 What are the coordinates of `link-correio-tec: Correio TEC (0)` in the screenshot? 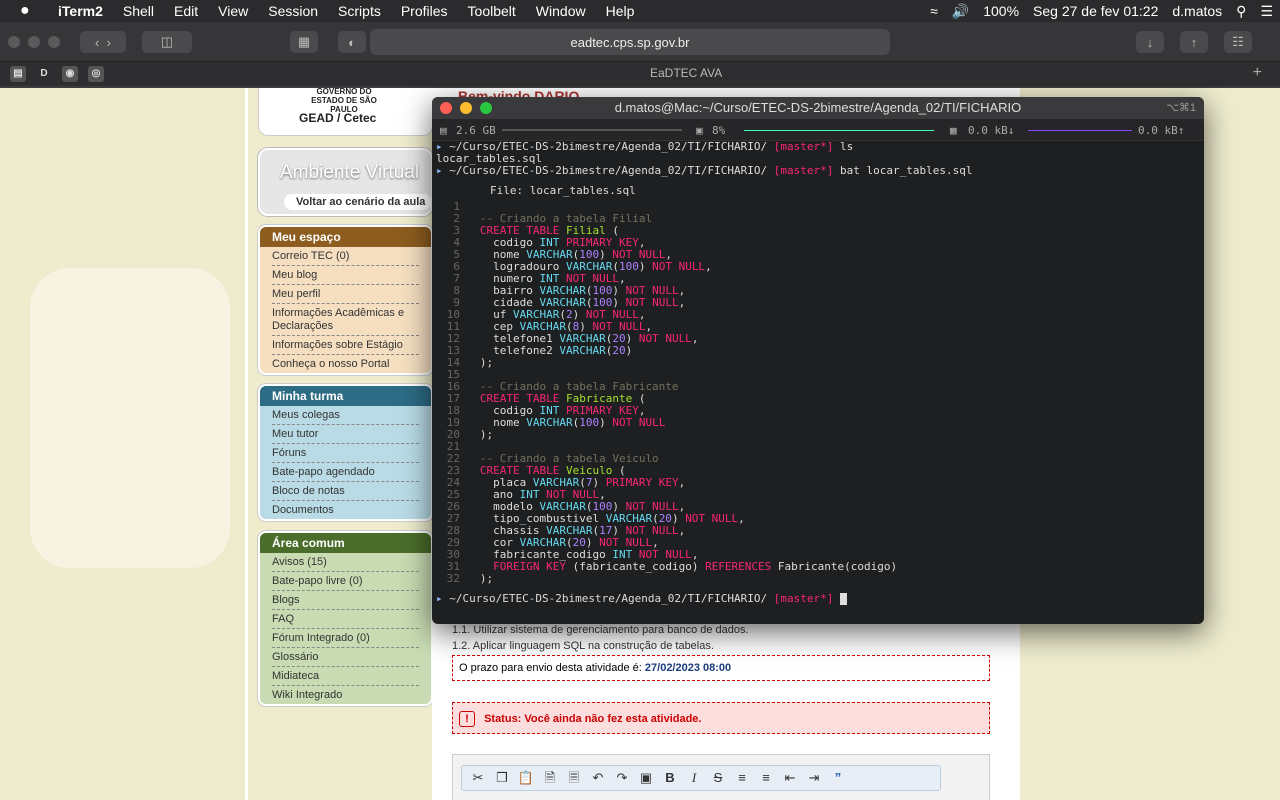 It's located at (345, 256).